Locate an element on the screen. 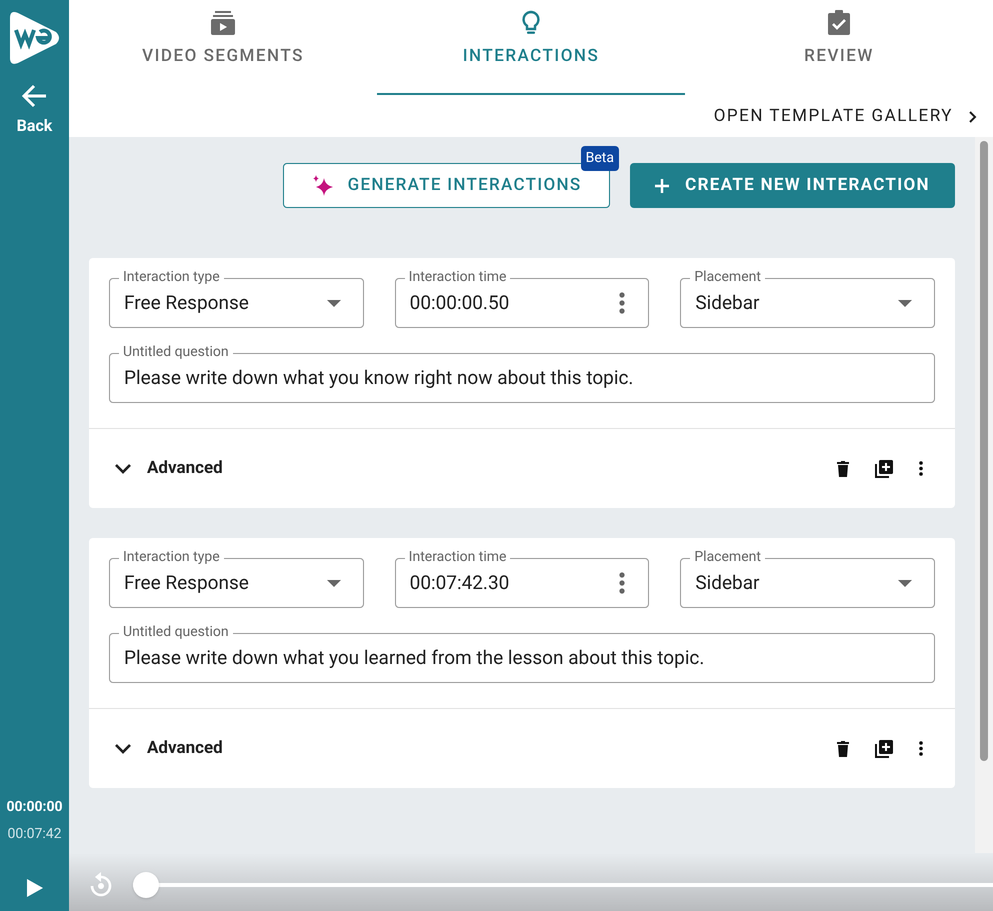 This screenshot has height=911, width=993. template-gallery-link: OPEN TEMPLATE GALLERY is located at coordinates (845, 117).